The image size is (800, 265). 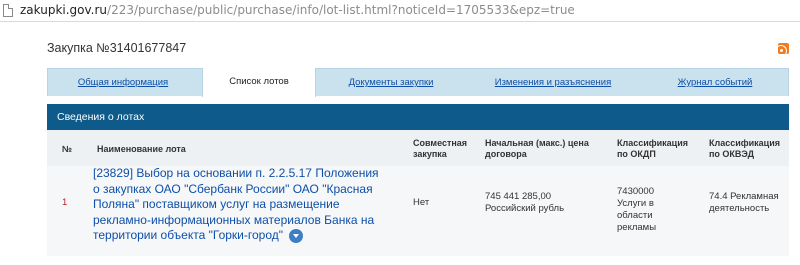 What do you see at coordinates (123, 82) in the screenshot?
I see `tab-general-info: Общая информация` at bounding box center [123, 82].